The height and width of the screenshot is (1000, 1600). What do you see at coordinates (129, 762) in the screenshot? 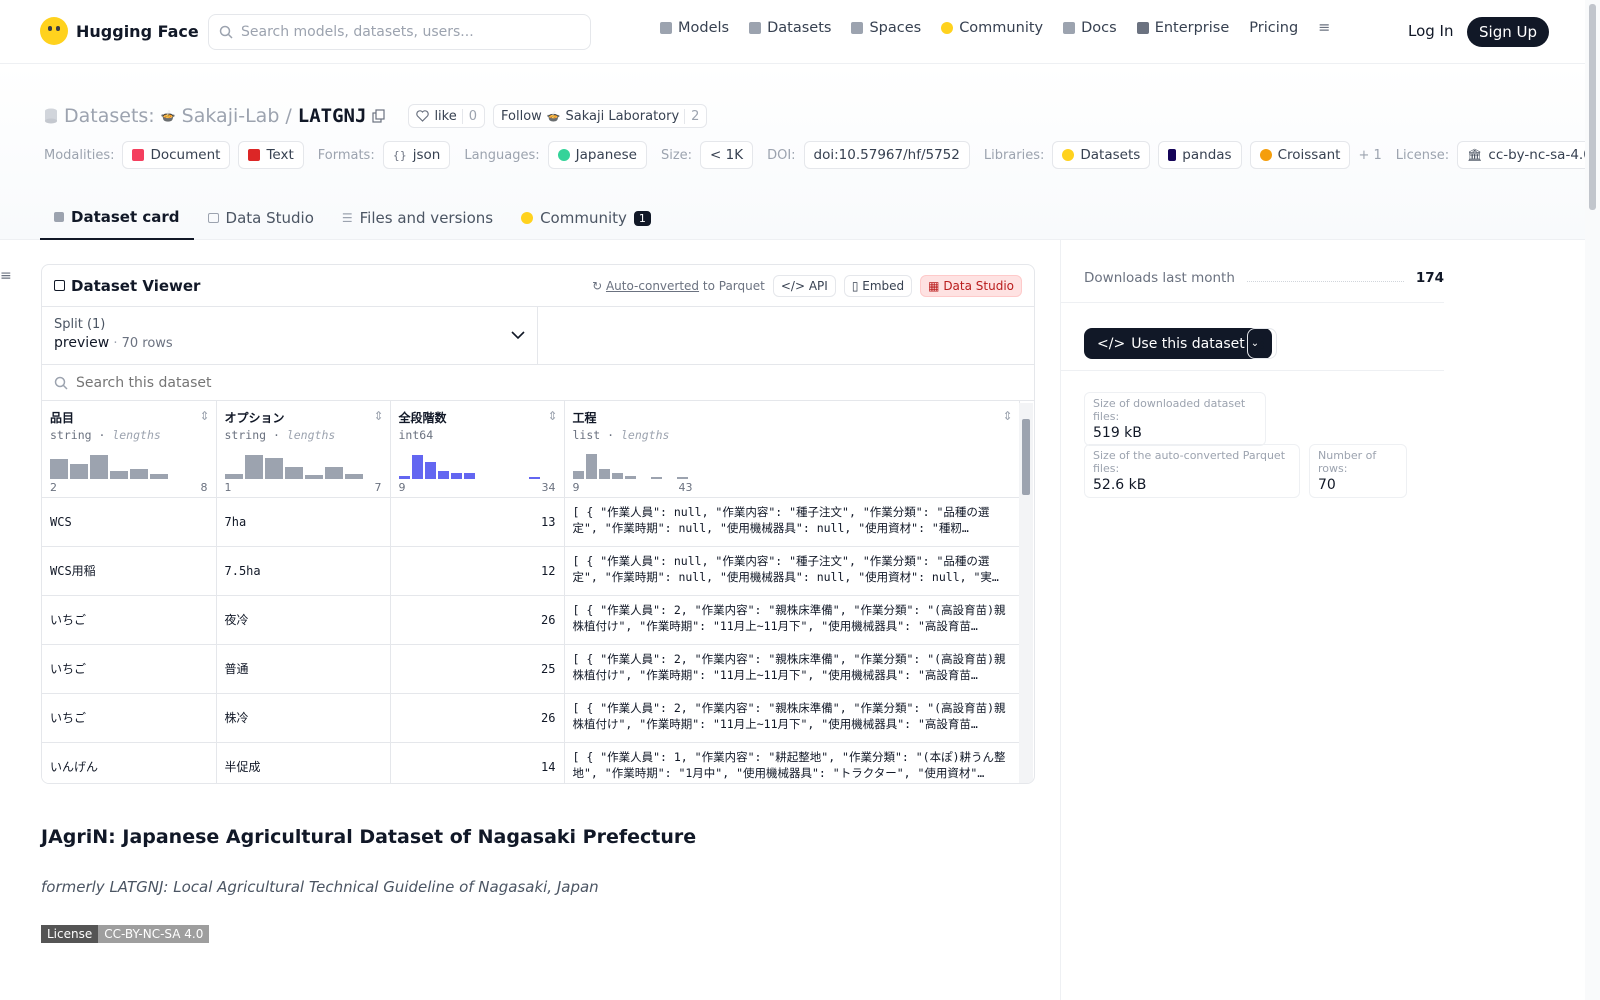
I see `table-cell: いんげん` at bounding box center [129, 762].